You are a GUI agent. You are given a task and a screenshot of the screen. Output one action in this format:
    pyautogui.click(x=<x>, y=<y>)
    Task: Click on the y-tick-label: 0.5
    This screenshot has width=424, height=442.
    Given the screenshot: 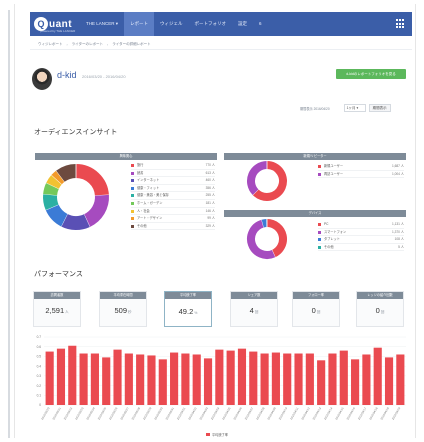 What is the action you would take?
    pyautogui.click(x=39, y=357)
    